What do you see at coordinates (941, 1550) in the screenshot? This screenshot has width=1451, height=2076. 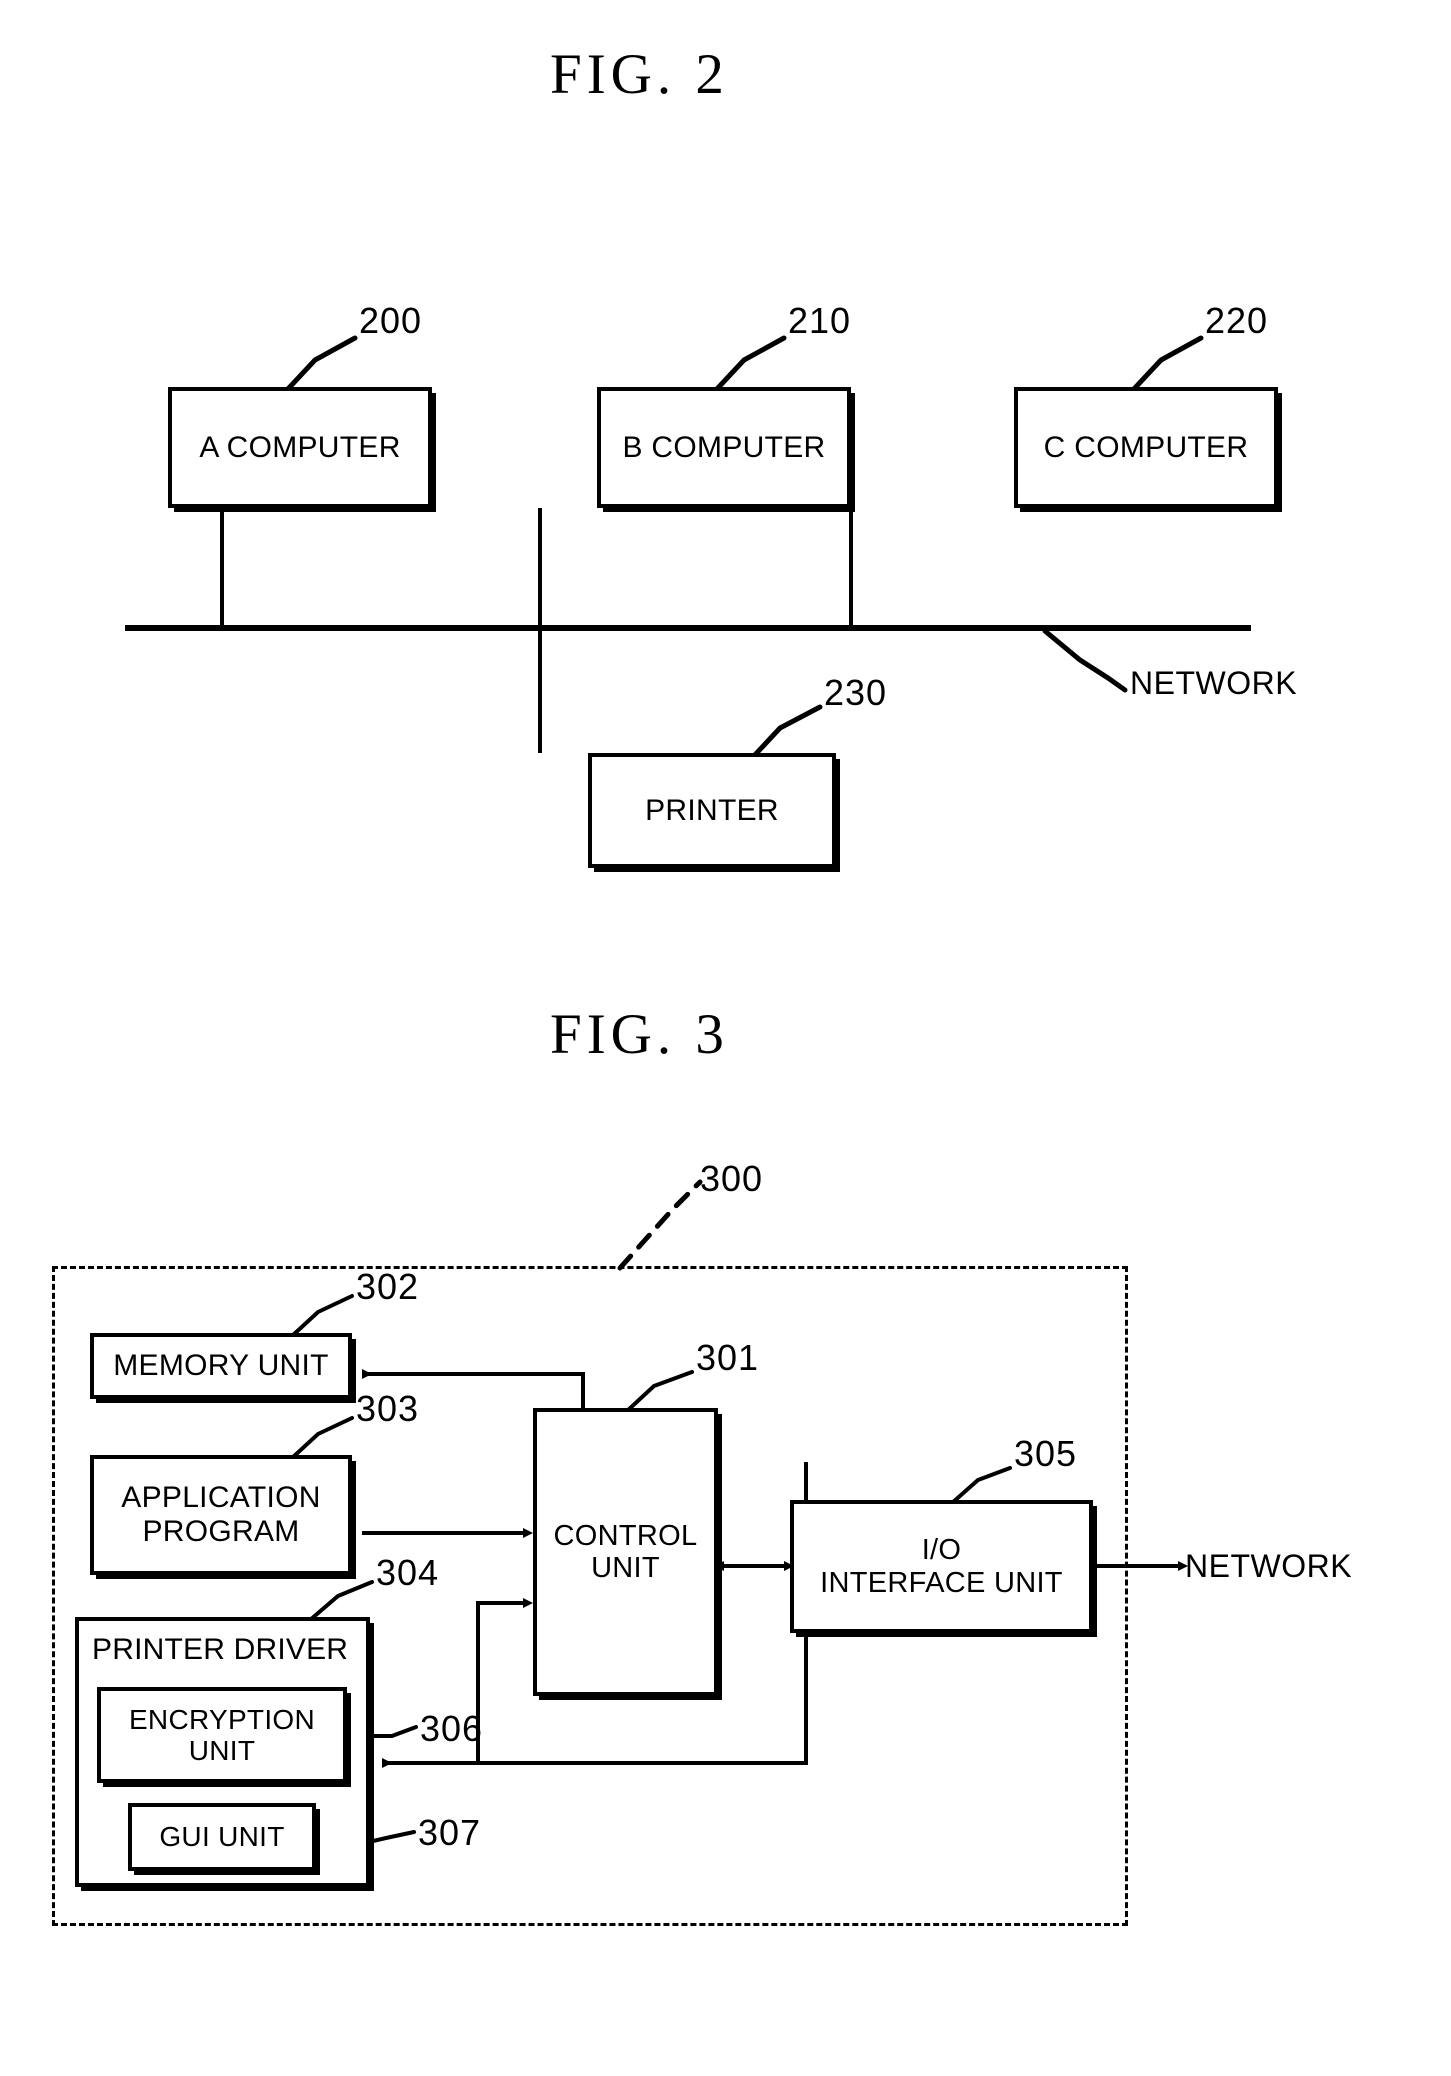 I see `node-io-interface-unit-label-line1: I/O` at bounding box center [941, 1550].